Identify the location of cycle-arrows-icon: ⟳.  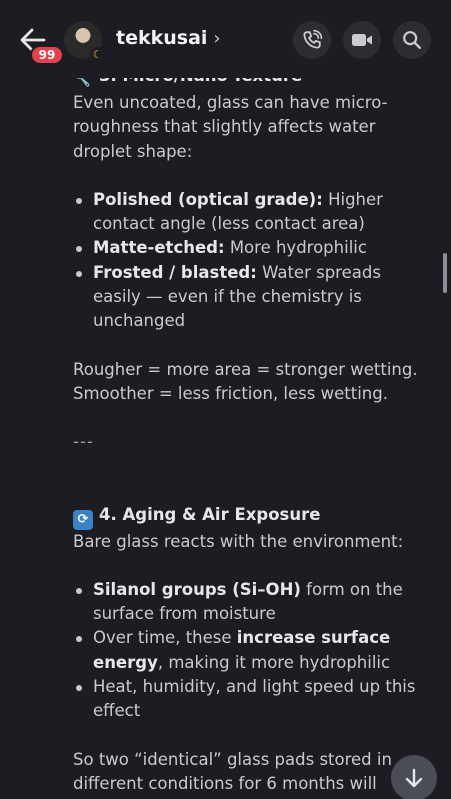
(83, 519).